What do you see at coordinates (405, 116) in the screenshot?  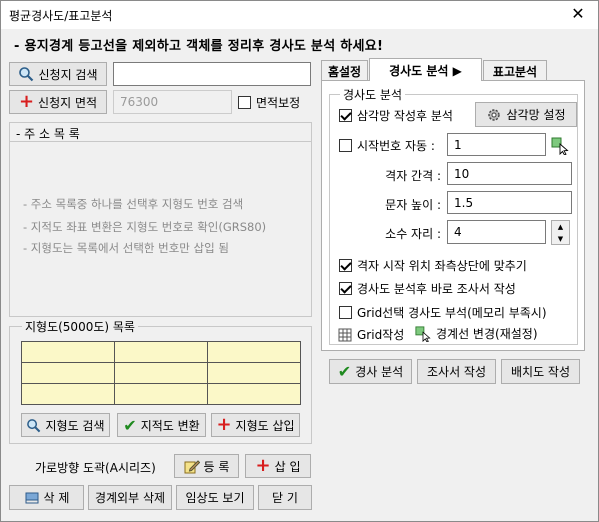 I see `triangle-after-label: 삼각망 작성후 분석` at bounding box center [405, 116].